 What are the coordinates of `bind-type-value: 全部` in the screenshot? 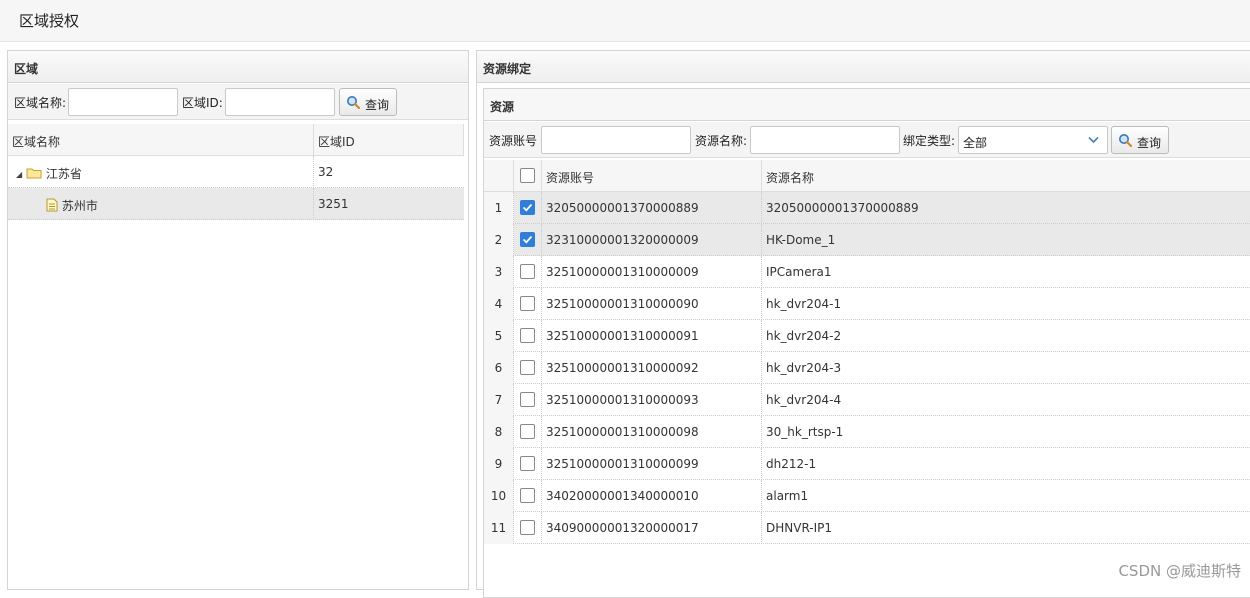 It's located at (975, 143).